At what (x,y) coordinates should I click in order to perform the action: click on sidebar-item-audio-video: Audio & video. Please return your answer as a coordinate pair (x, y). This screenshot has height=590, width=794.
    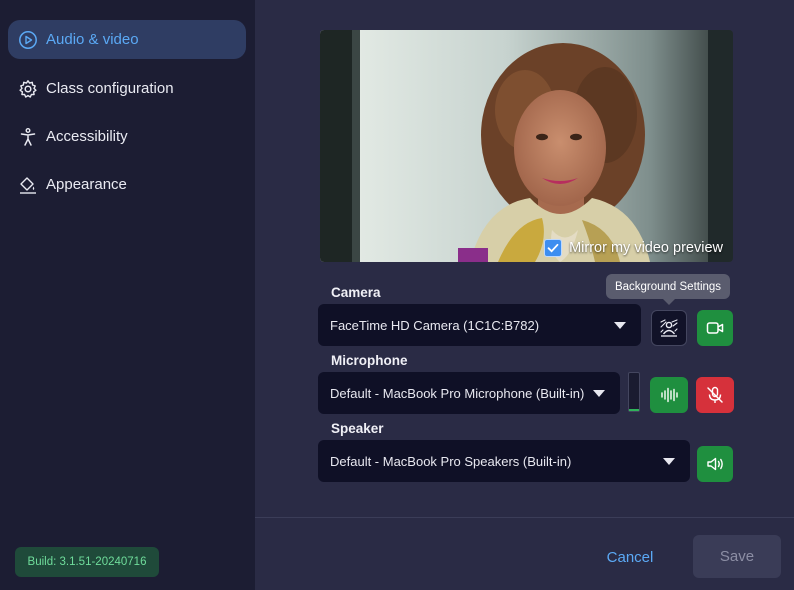
    Looking at the image, I should click on (127, 39).